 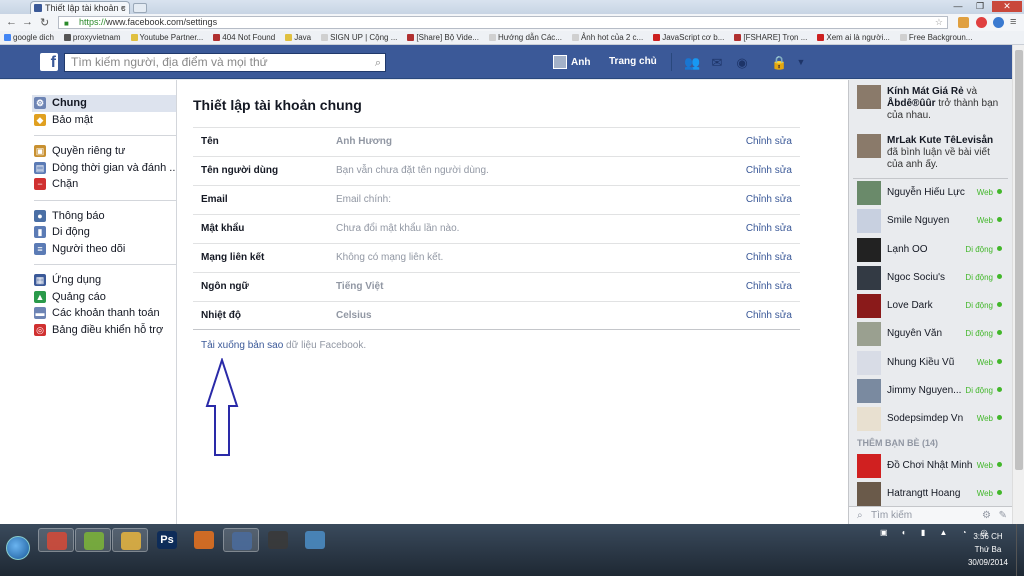 What do you see at coordinates (244, 37) in the screenshot?
I see `bookmark-item: 404 Not Found` at bounding box center [244, 37].